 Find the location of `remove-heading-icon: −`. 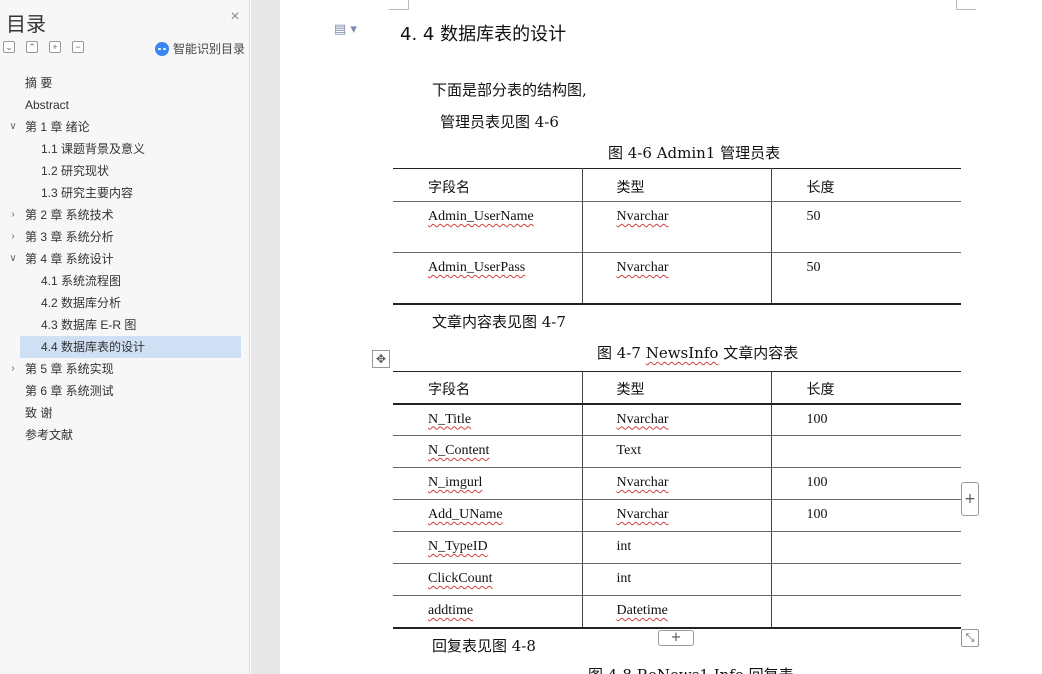

remove-heading-icon: − is located at coordinates (78, 47).